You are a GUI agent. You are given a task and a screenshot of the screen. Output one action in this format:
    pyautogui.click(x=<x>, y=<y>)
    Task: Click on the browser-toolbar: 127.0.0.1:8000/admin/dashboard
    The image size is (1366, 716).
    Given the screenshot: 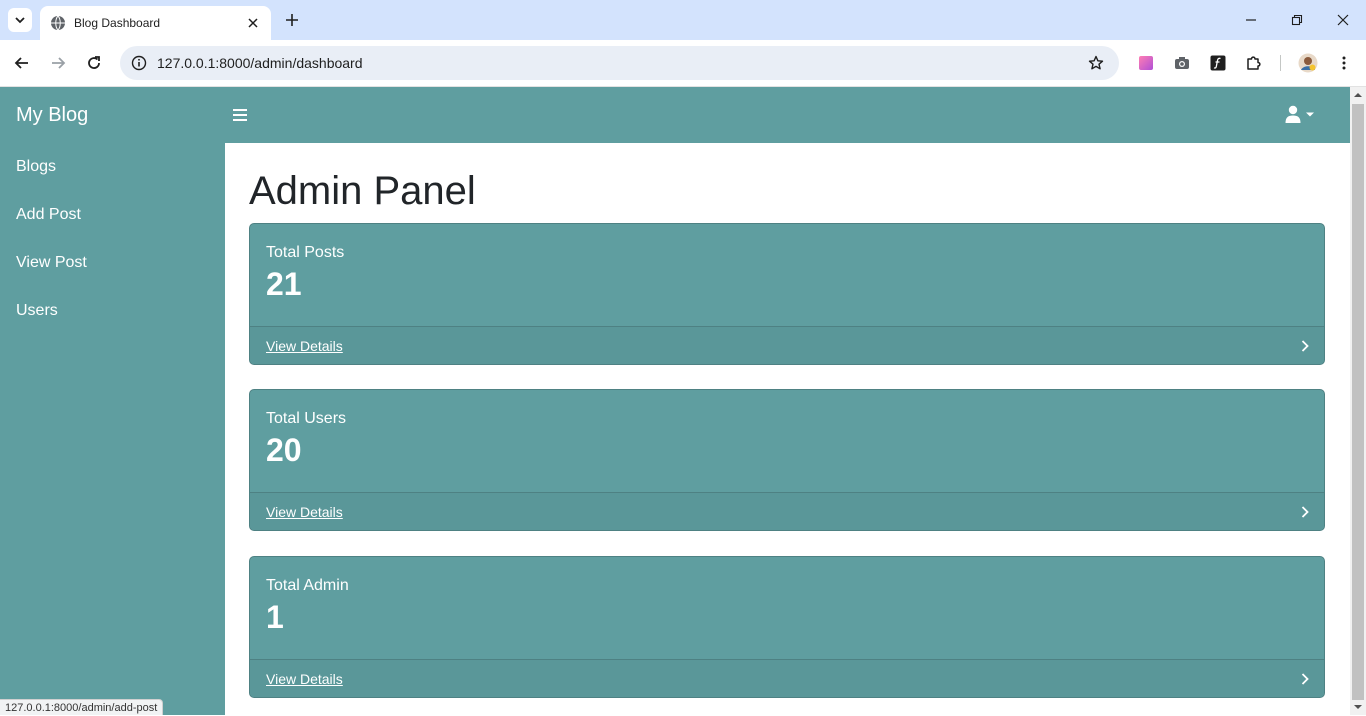 What is the action you would take?
    pyautogui.click(x=683, y=63)
    